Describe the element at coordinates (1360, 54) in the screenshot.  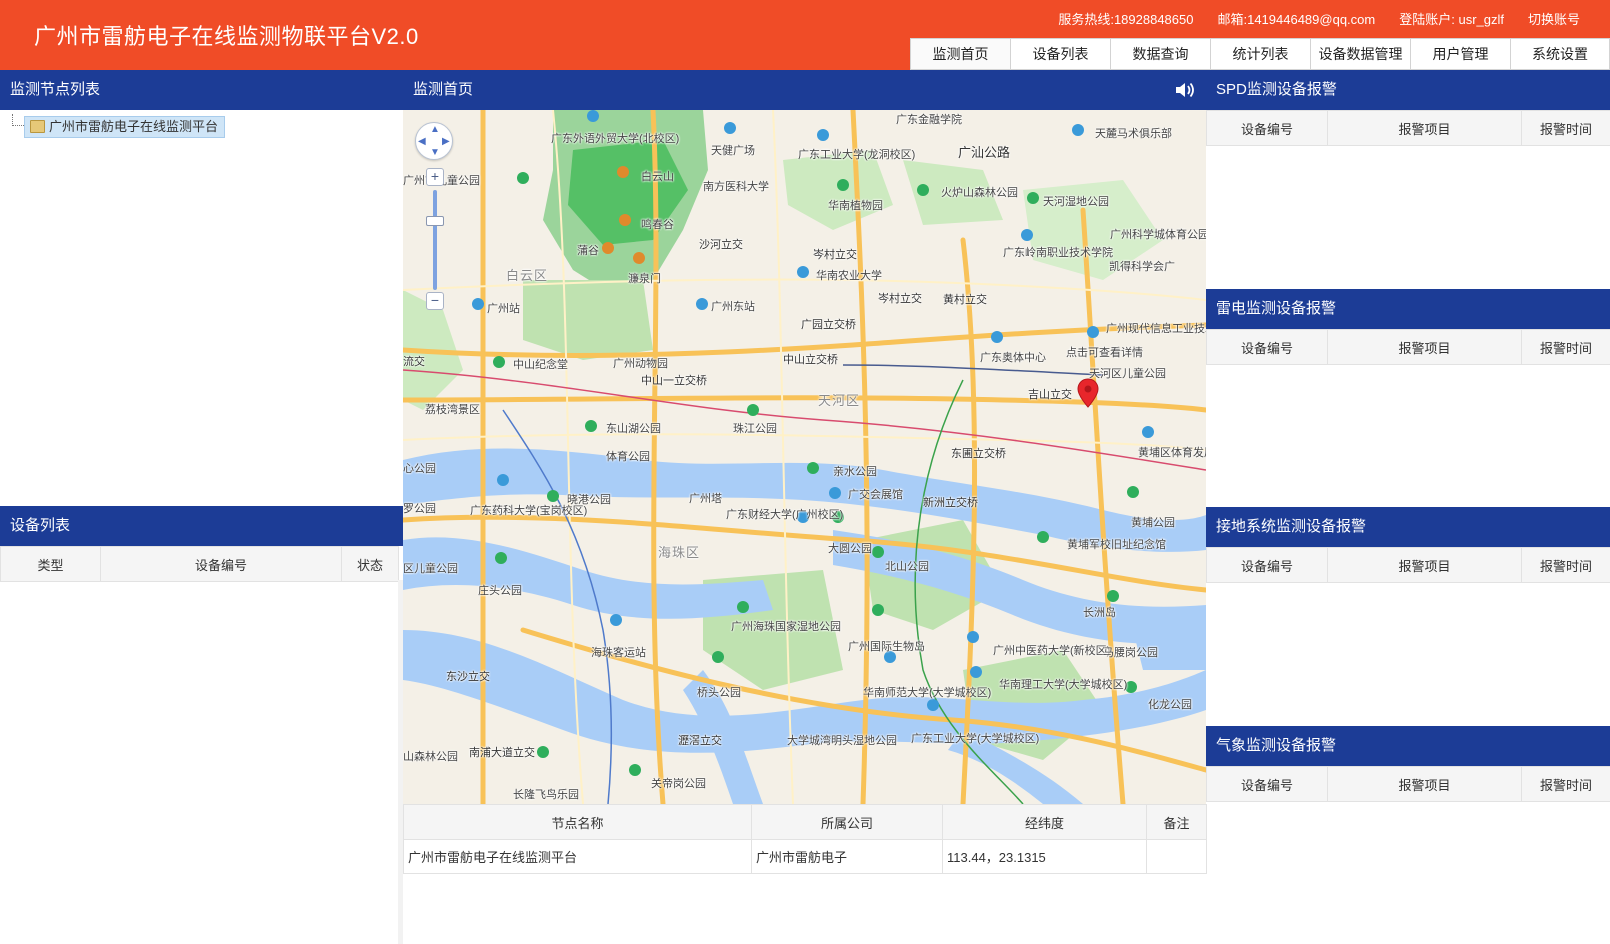
I see `tab-device-data-management: 设备数据管理` at that location.